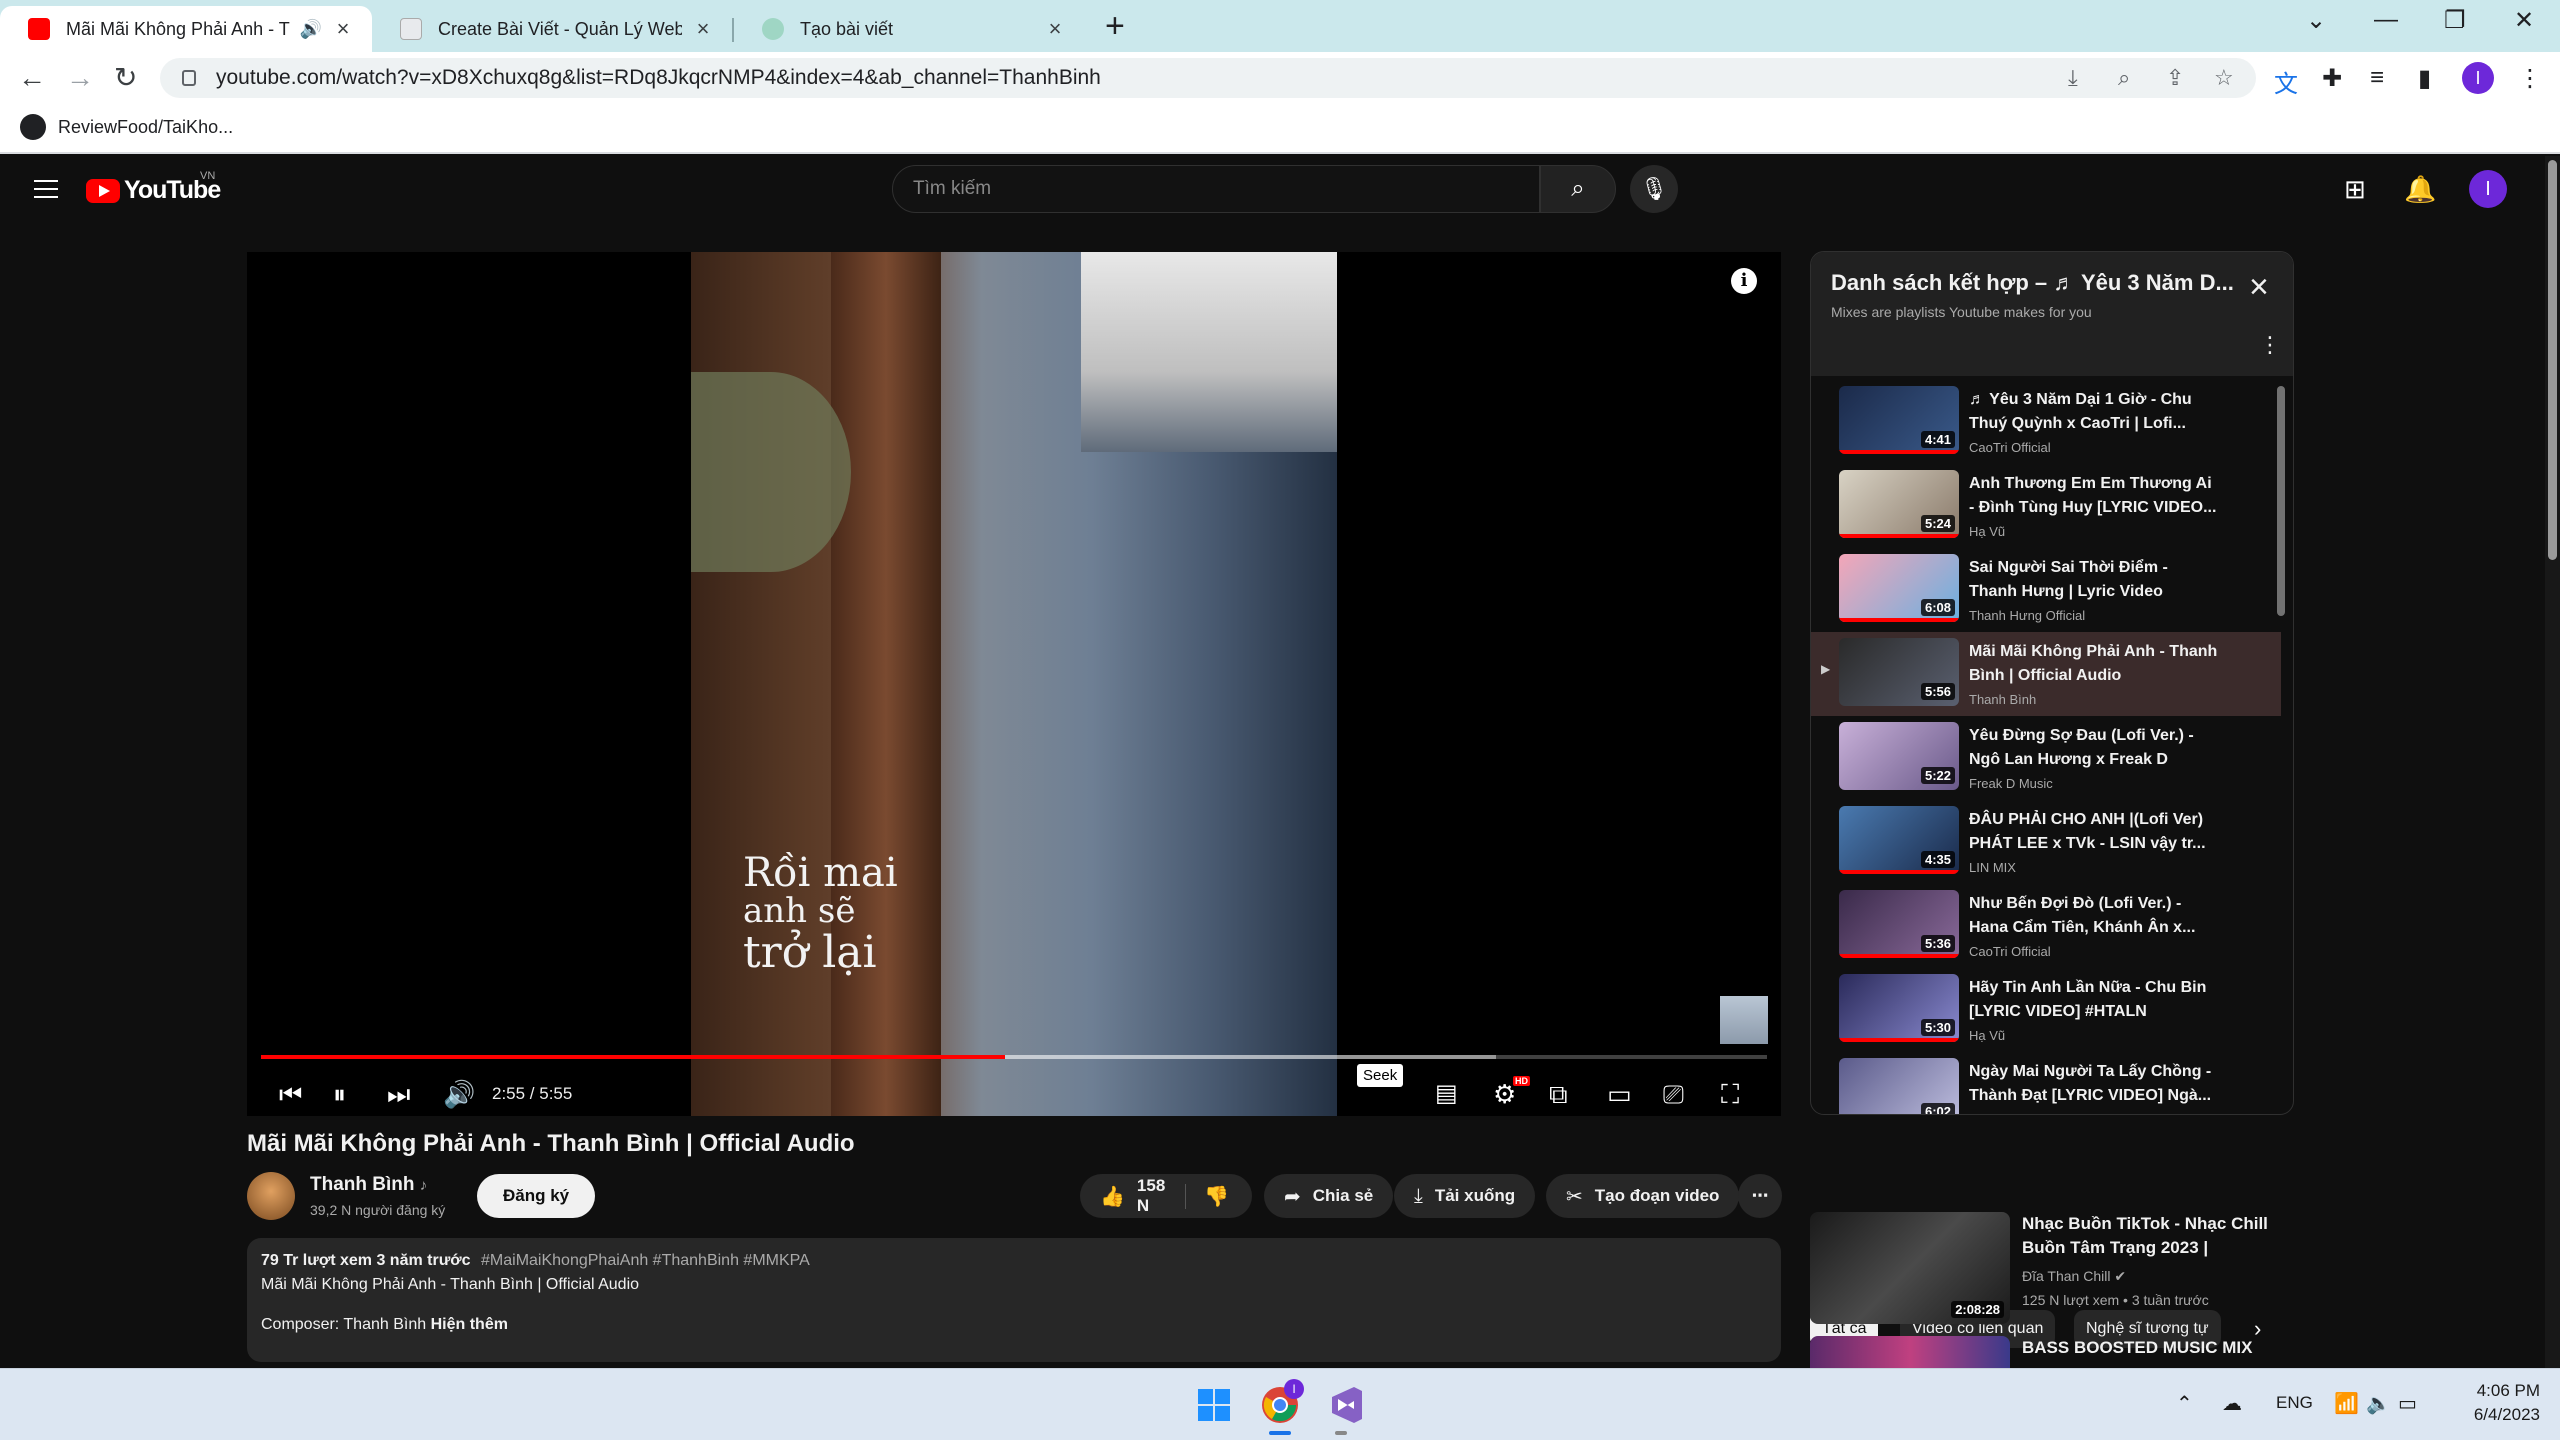 The width and height of the screenshot is (2560, 1440). Describe the element at coordinates (2355, 189) in the screenshot. I see `create-video-icon: ⊞` at that location.